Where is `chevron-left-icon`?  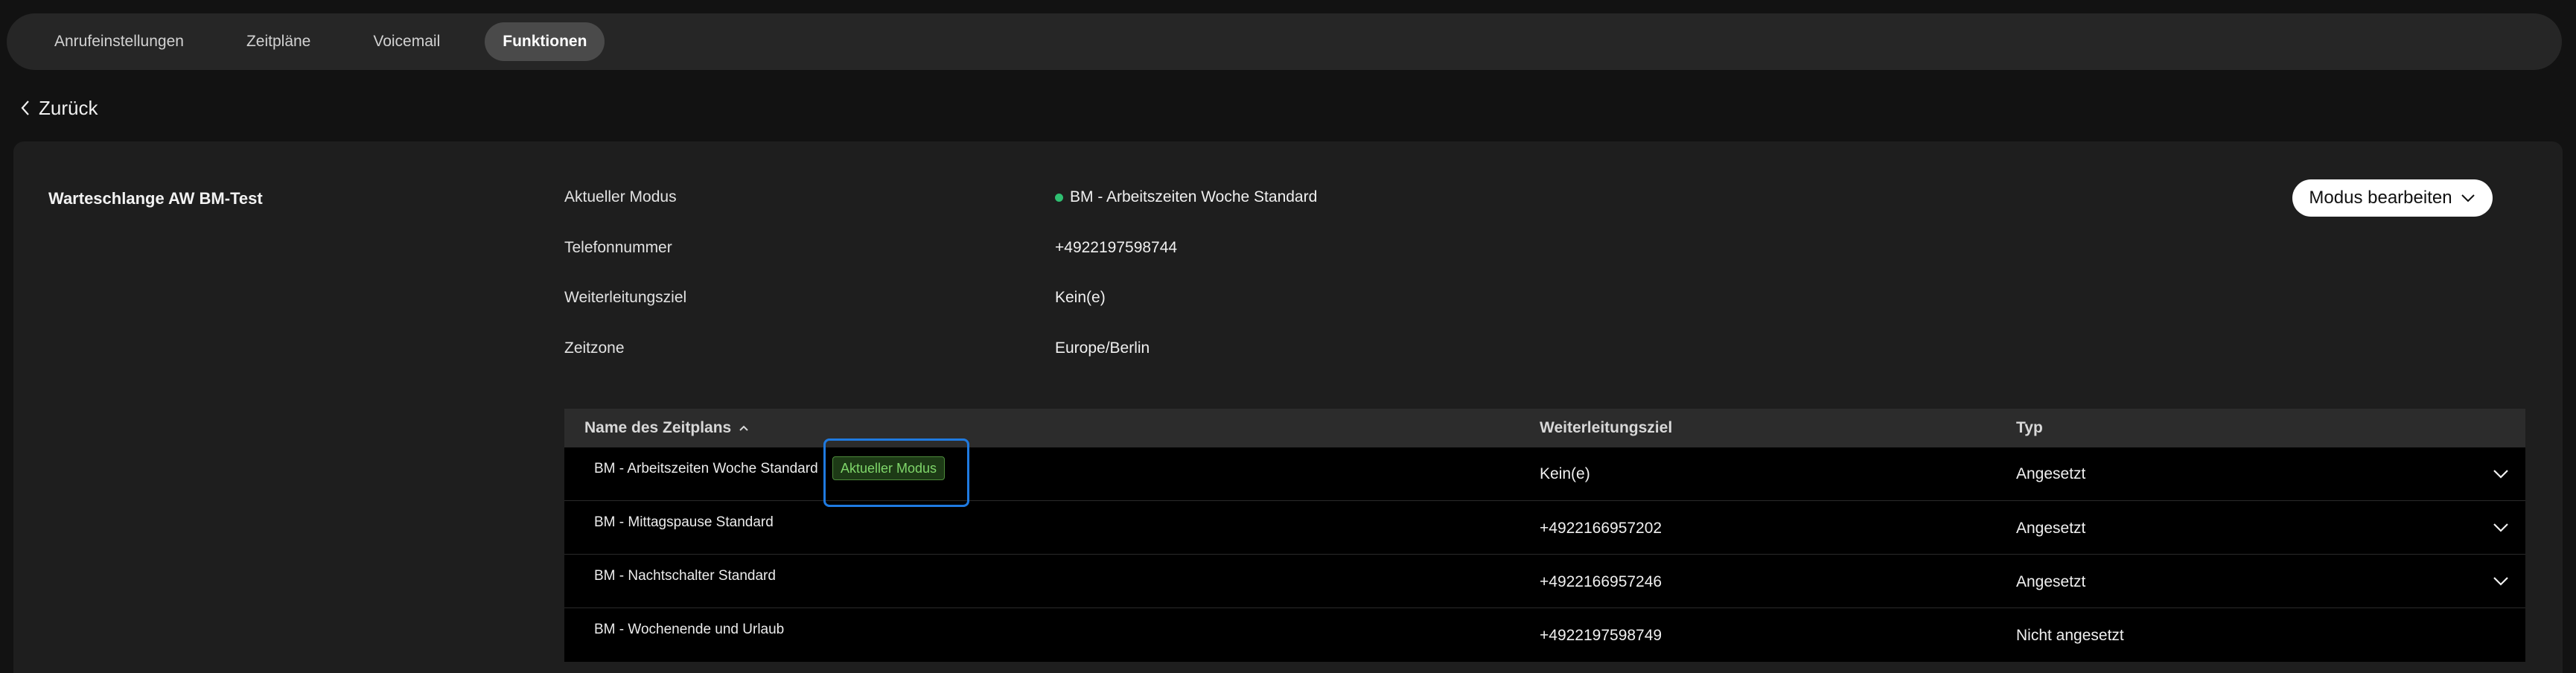
chevron-left-icon is located at coordinates (26, 108).